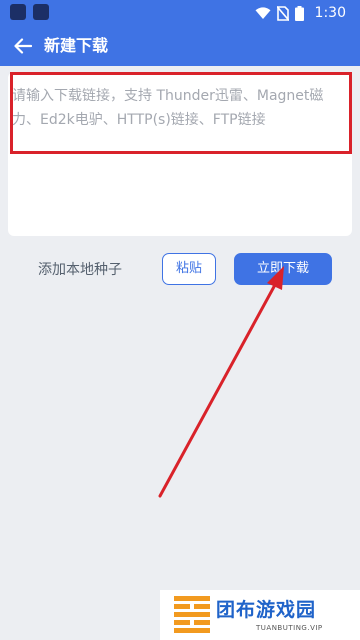 The image size is (360, 640). Describe the element at coordinates (266, 610) in the screenshot. I see `watermark-brand: 团布游戏园` at that location.